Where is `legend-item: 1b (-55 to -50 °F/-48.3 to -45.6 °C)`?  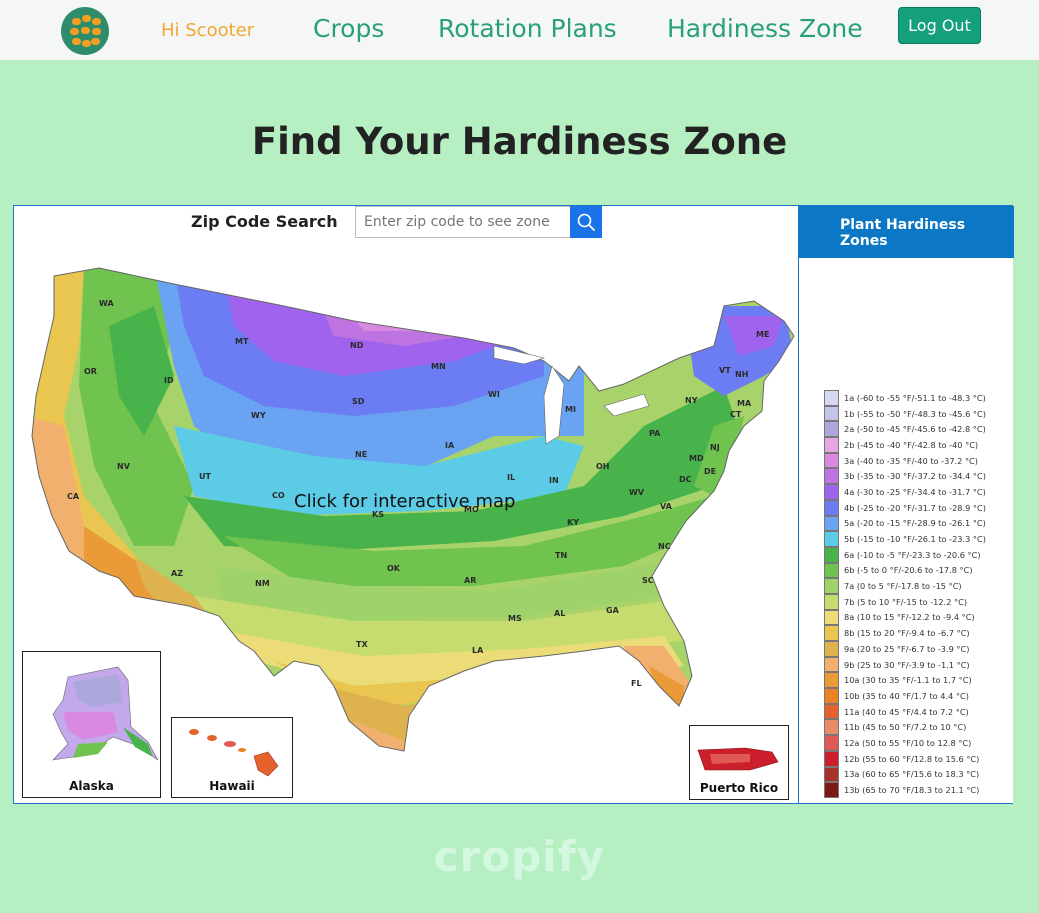
legend-item: 1b (-55 to -50 °F/-48.3 to -45.6 °C) is located at coordinates (905, 413).